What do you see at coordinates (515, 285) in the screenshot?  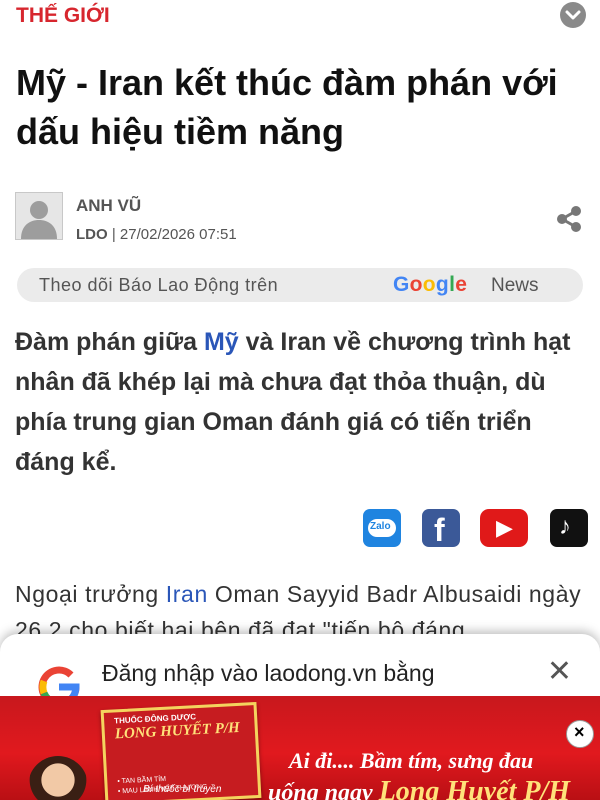 I see `news-label: News` at bounding box center [515, 285].